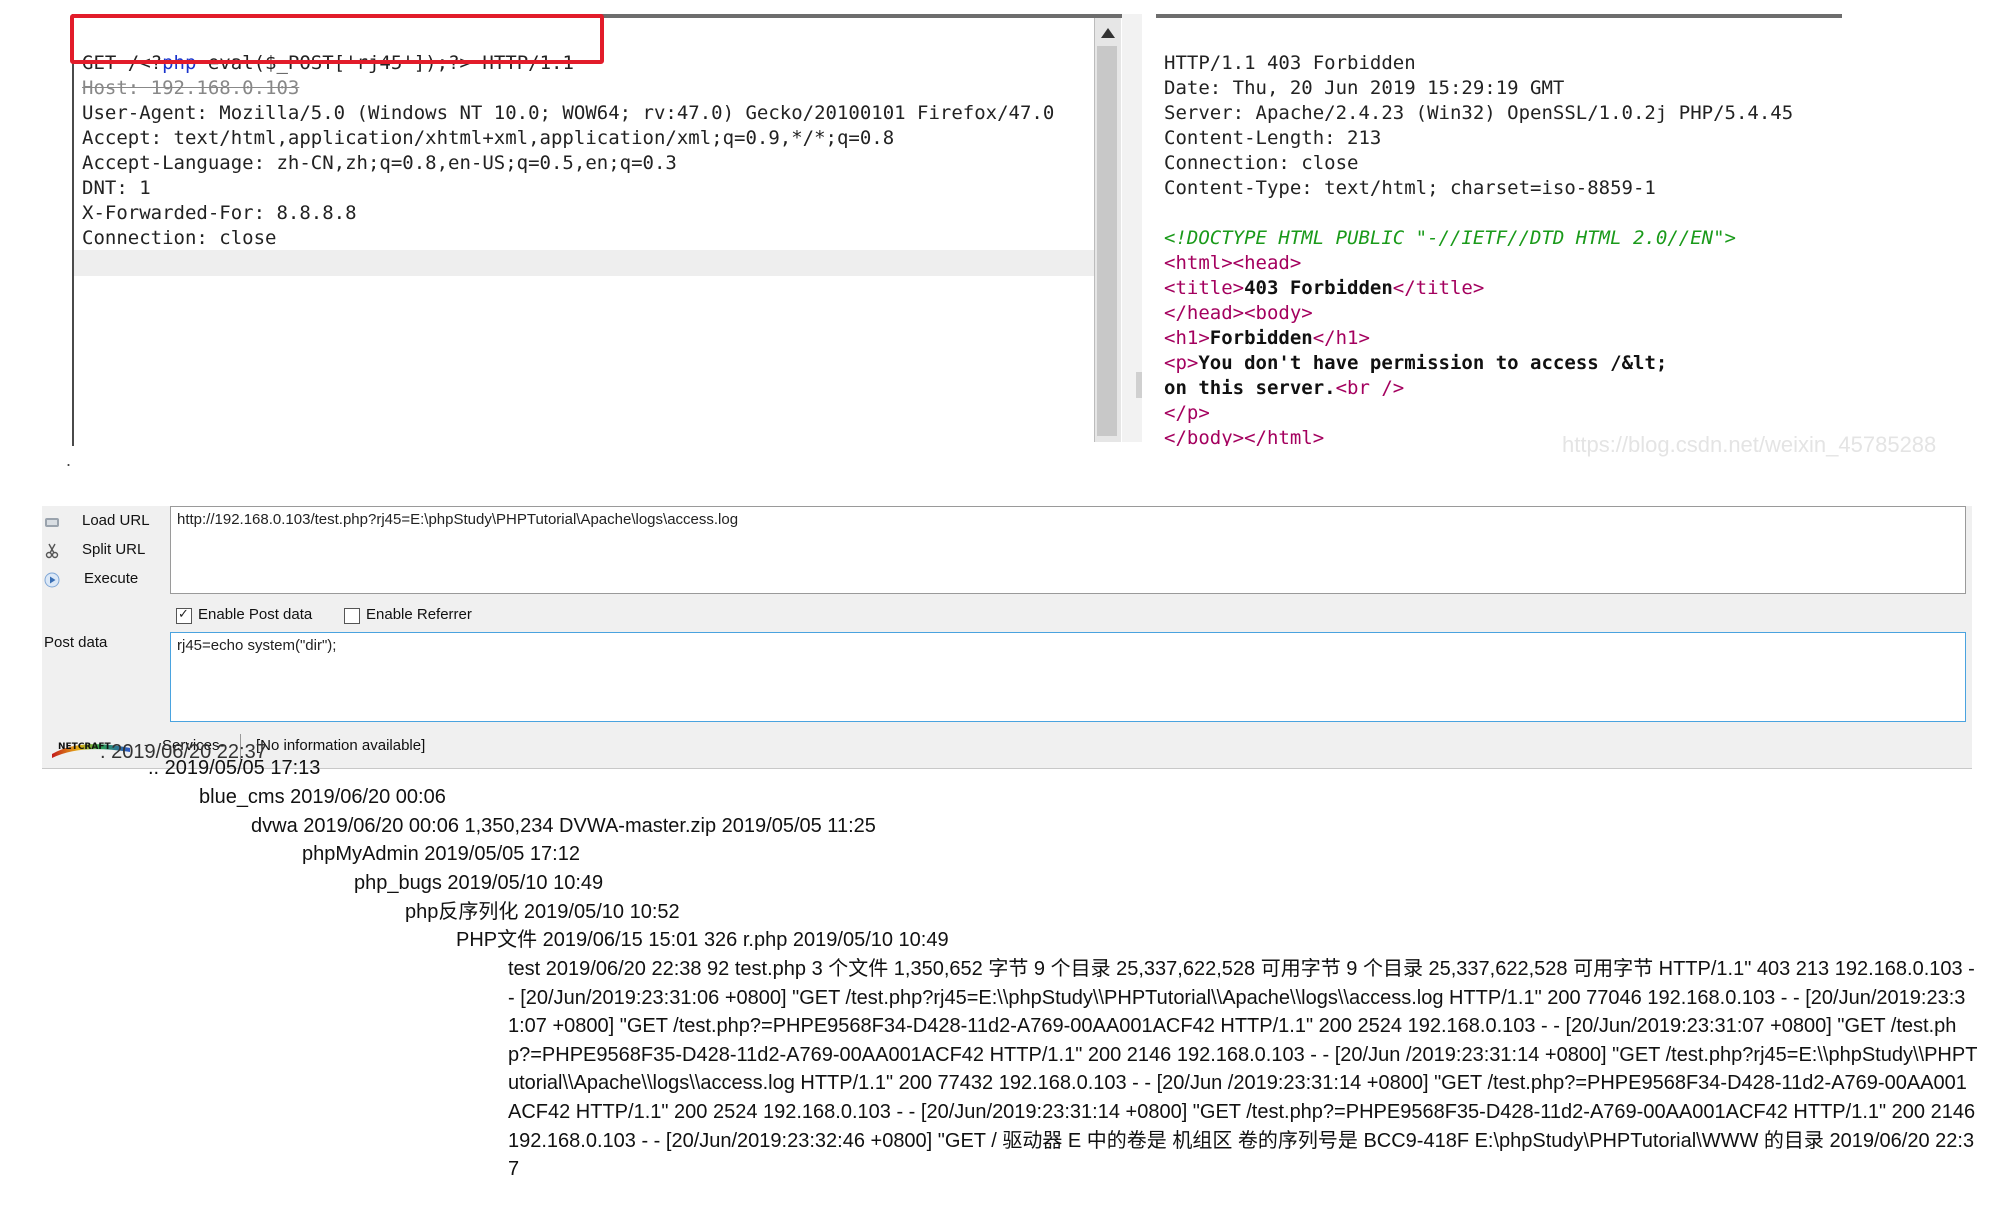 The width and height of the screenshot is (2014, 1216). Describe the element at coordinates (542, 912) in the screenshot. I see `output-line: php反序列化 2019/05/10 10:52` at that location.